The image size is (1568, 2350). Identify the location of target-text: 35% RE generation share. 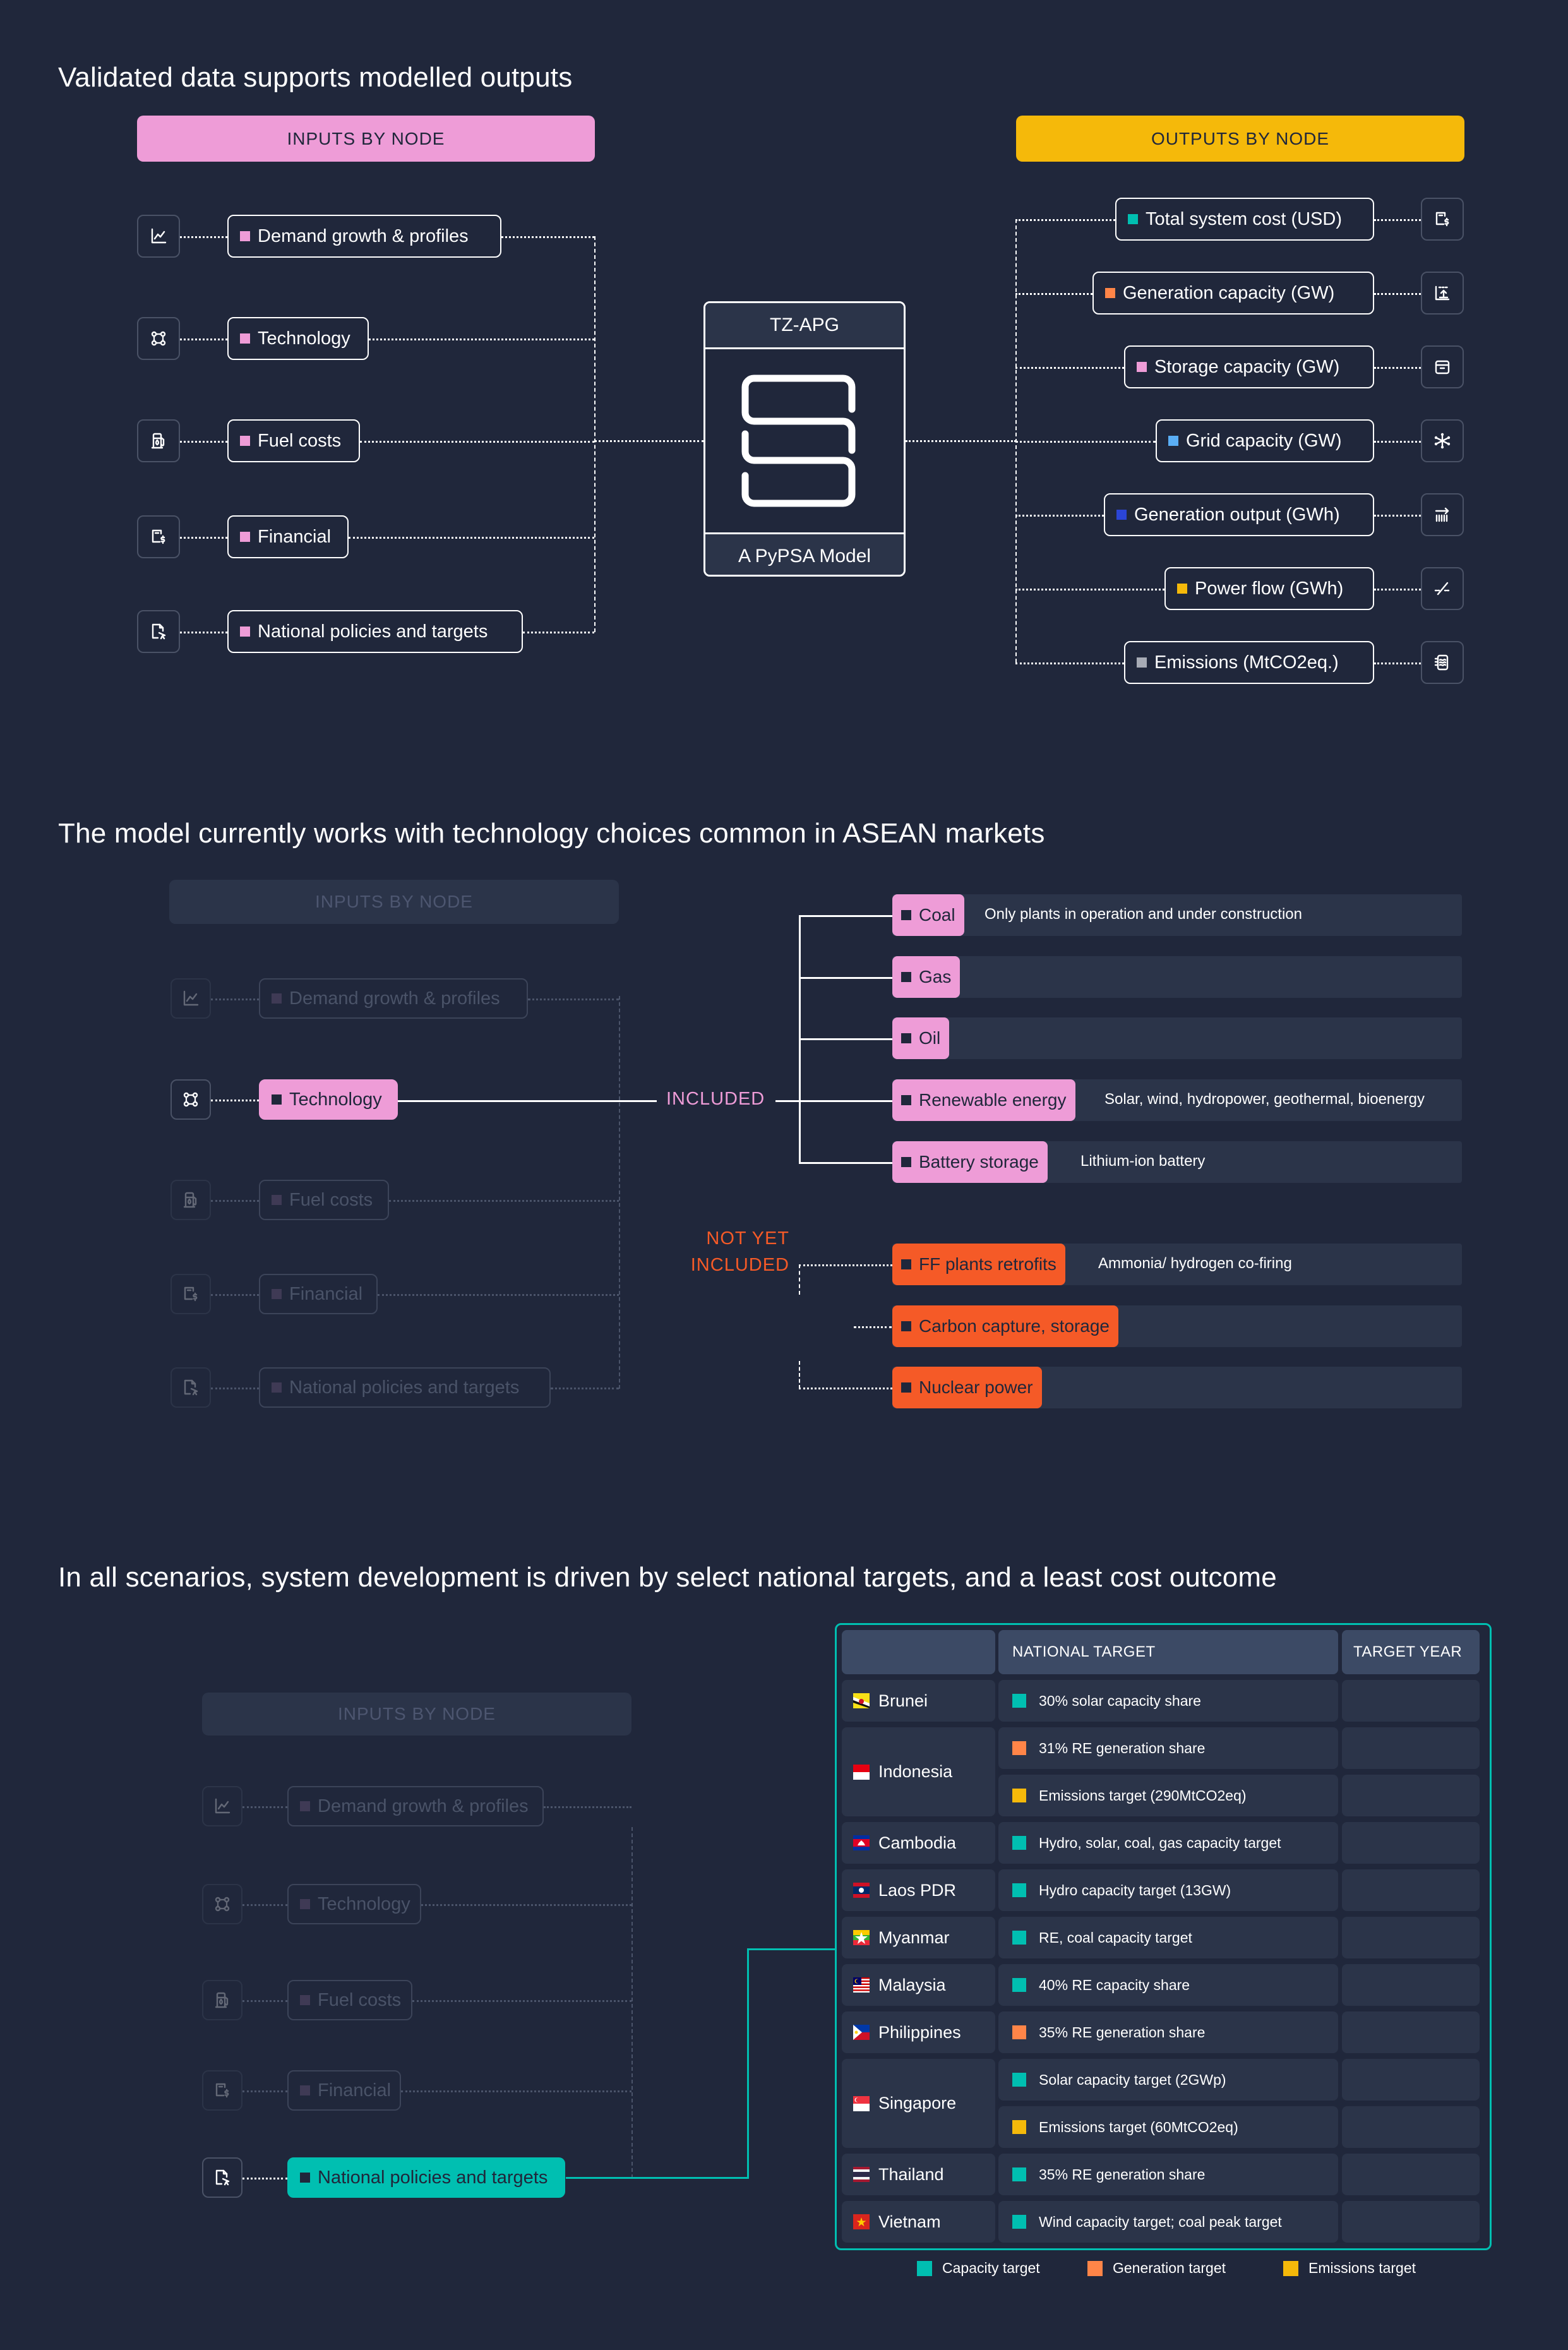
(1122, 2174).